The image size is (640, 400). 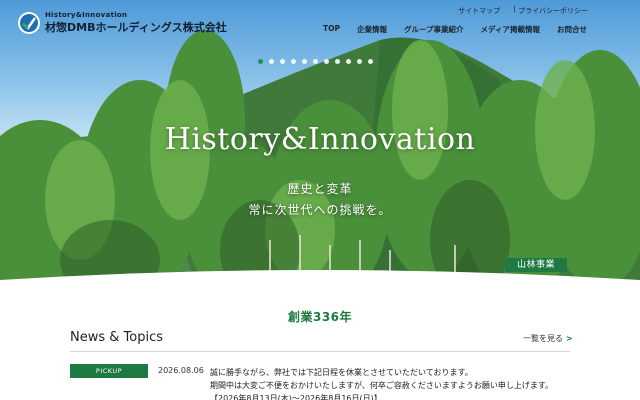 I want to click on nav-top: TOP, so click(x=331, y=29).